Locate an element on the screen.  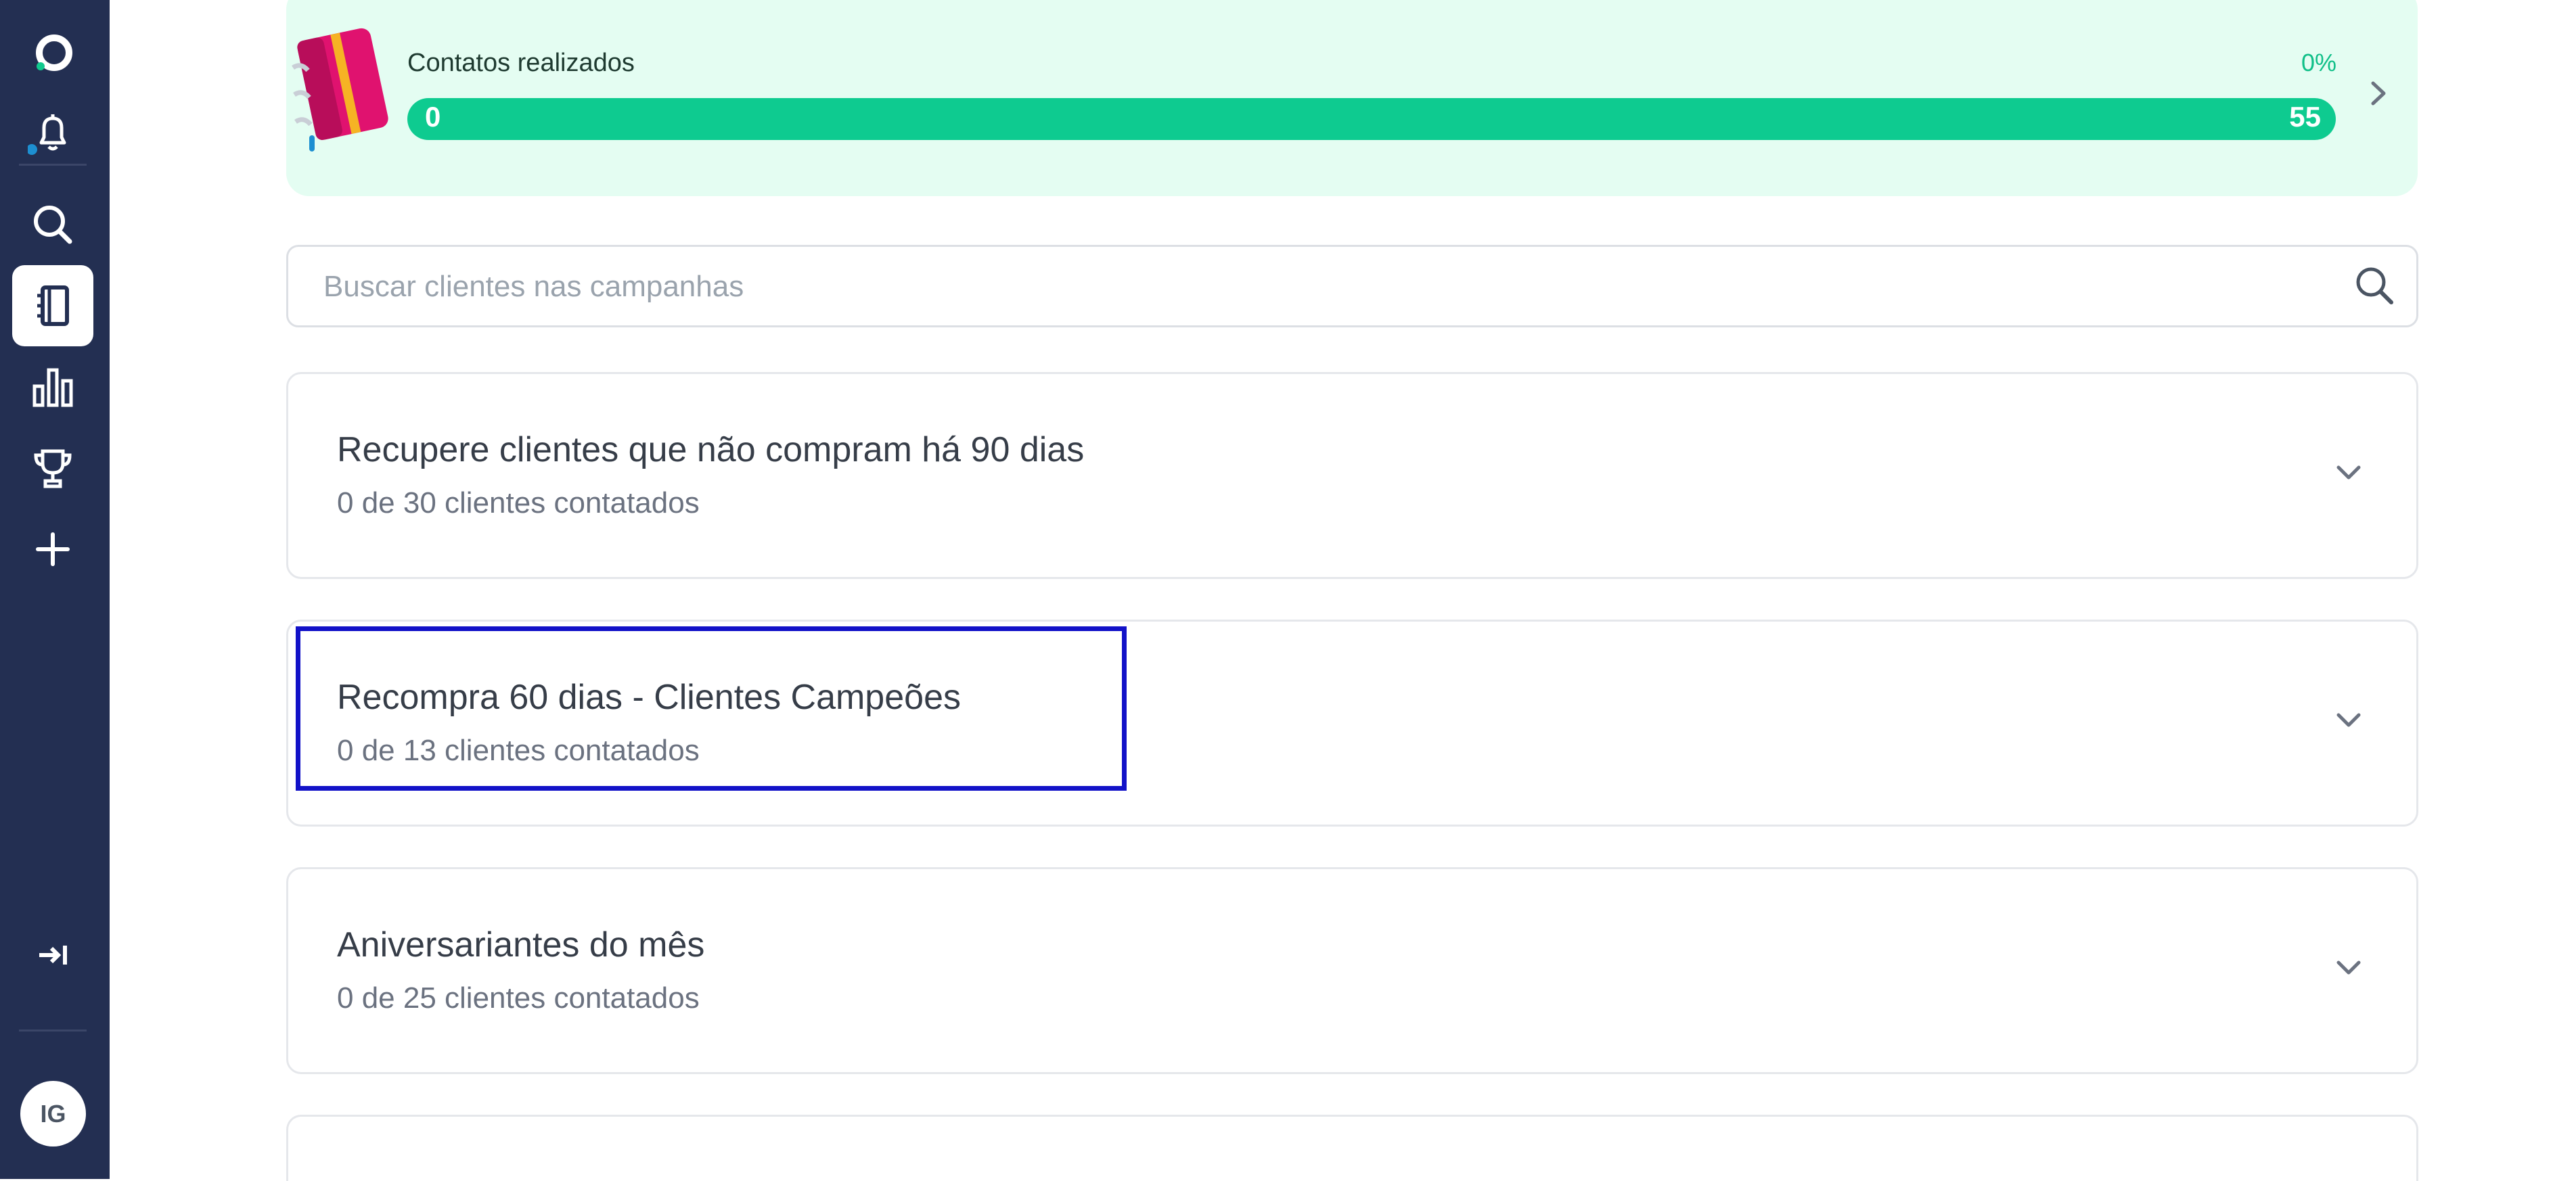
notebook-illustration-icon is located at coordinates (340, 89).